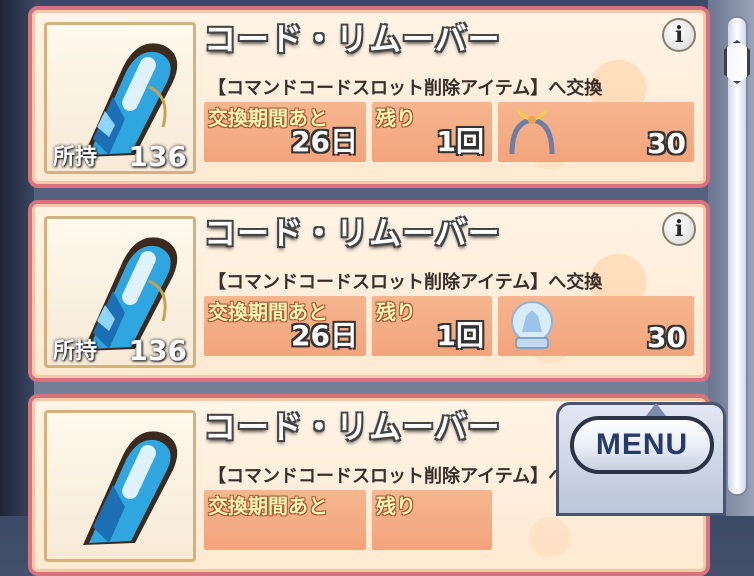 The image size is (754, 576). Describe the element at coordinates (737, 256) in the screenshot. I see `scrollbar` at that location.